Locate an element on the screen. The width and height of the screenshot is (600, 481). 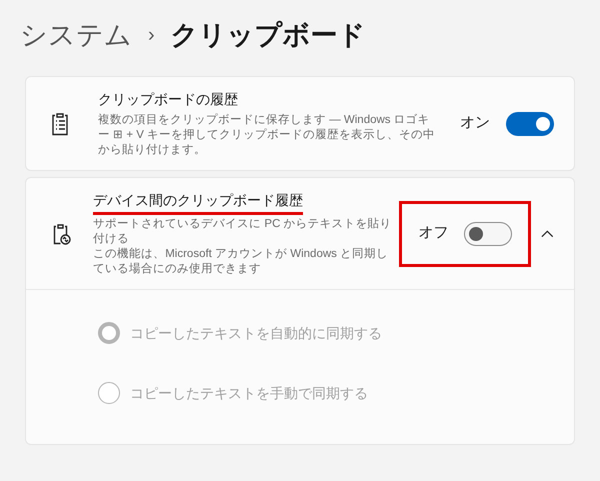
clipboard-list-icon is located at coordinates (60, 124).